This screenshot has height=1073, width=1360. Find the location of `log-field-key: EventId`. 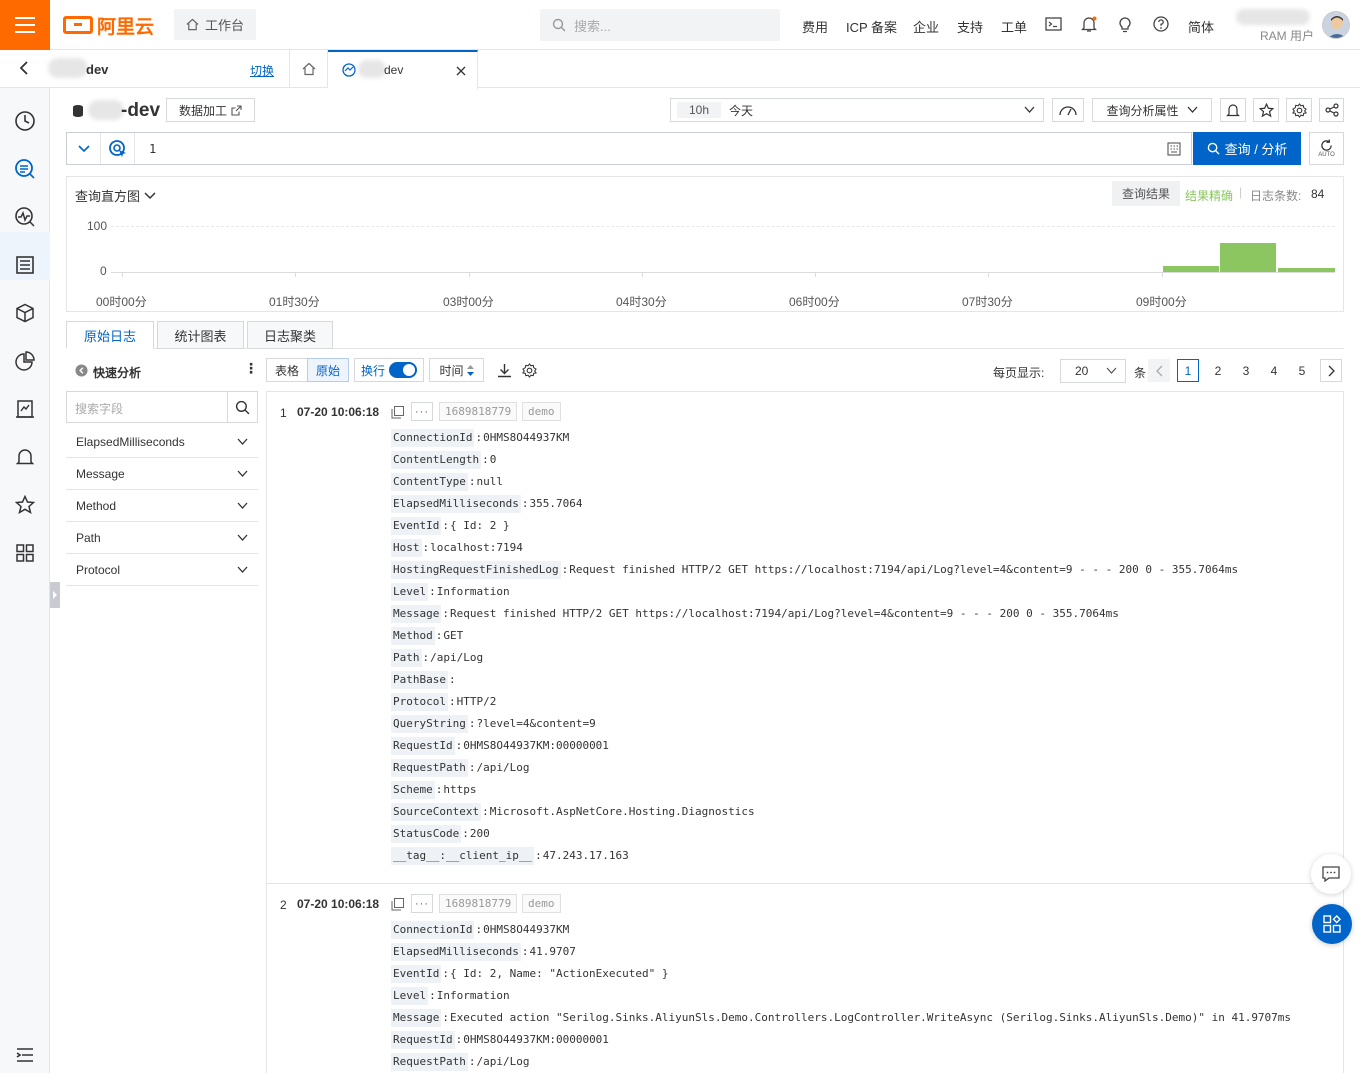

log-field-key: EventId is located at coordinates (416, 973).